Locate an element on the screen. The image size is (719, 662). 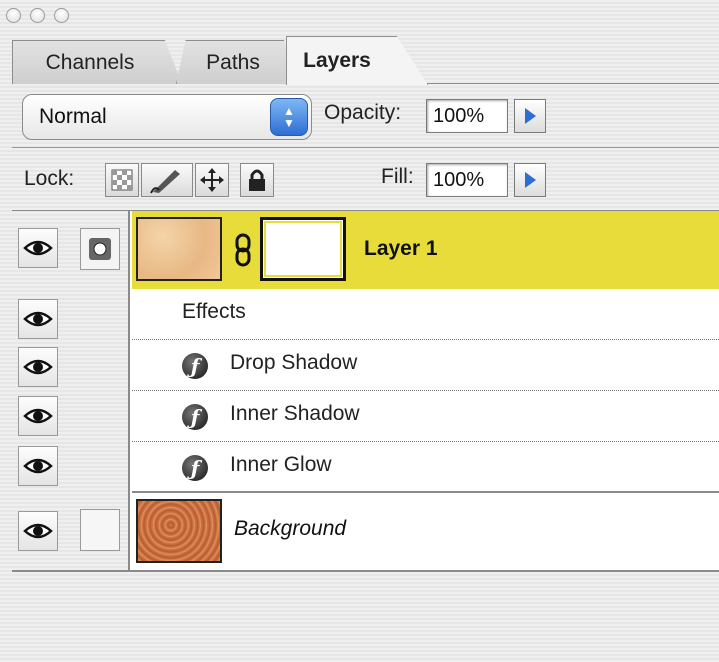
background-visibility-toggle is located at coordinates (38, 531).